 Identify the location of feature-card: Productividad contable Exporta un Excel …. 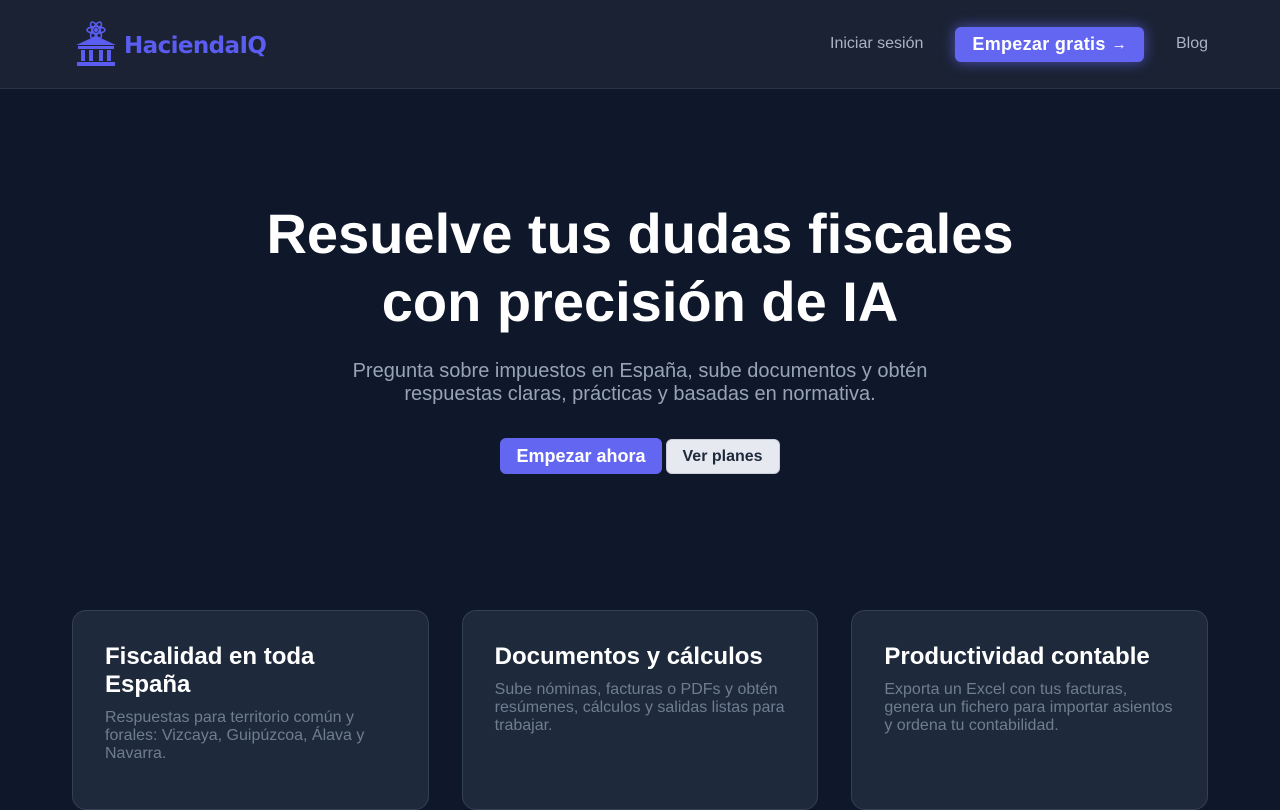
(1030, 710).